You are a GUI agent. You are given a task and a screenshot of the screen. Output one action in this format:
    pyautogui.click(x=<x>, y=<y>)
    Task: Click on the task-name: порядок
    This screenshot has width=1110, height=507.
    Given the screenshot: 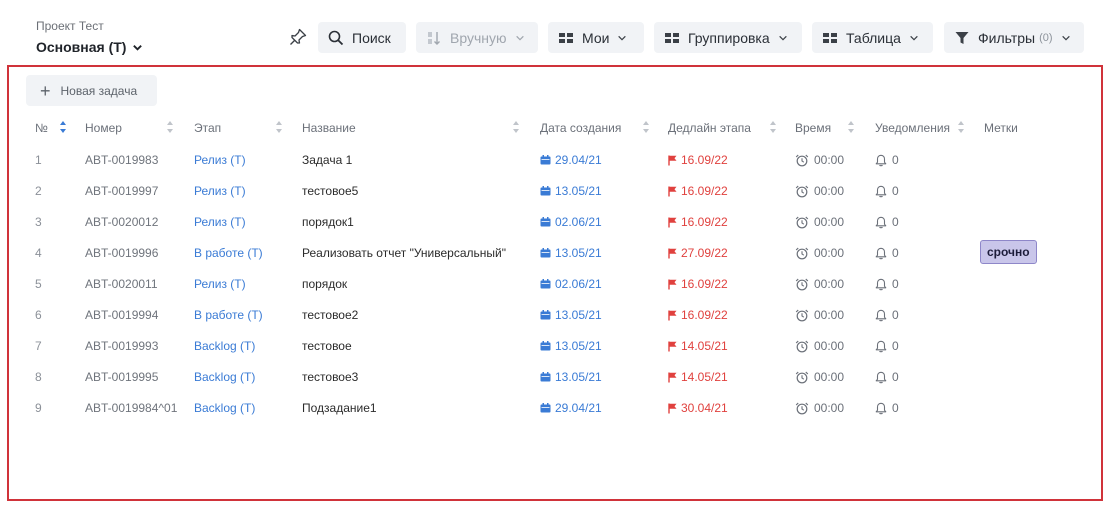 What is the action you would take?
    pyautogui.click(x=324, y=284)
    